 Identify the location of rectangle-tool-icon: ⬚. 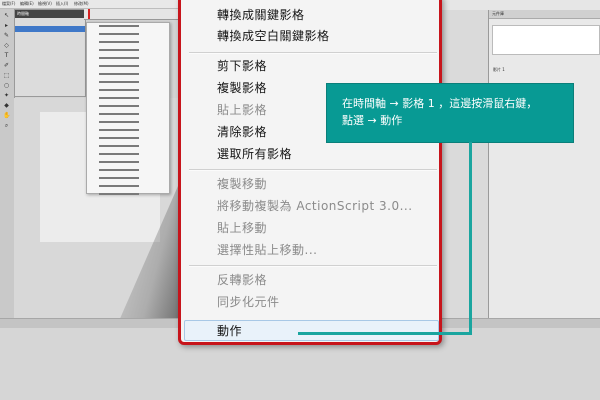
(6, 76).